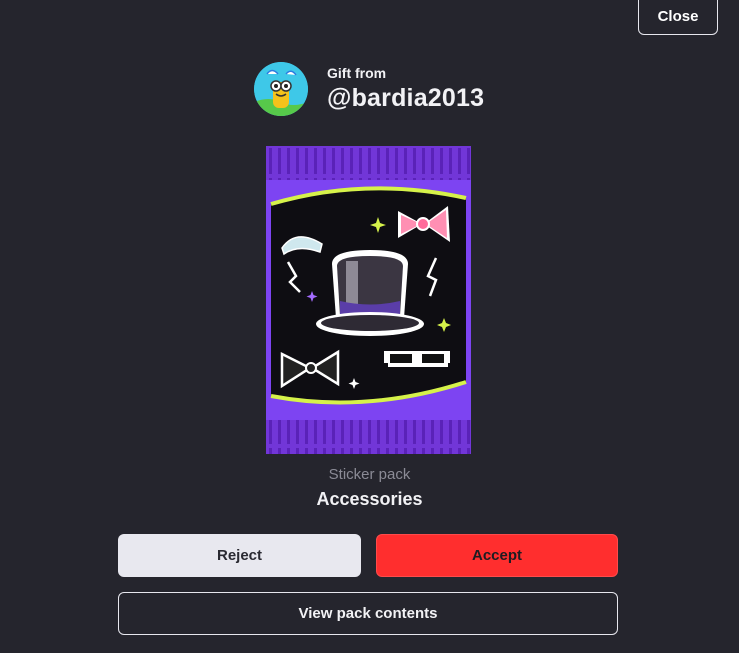  I want to click on sticker-pack-image, so click(368, 300).